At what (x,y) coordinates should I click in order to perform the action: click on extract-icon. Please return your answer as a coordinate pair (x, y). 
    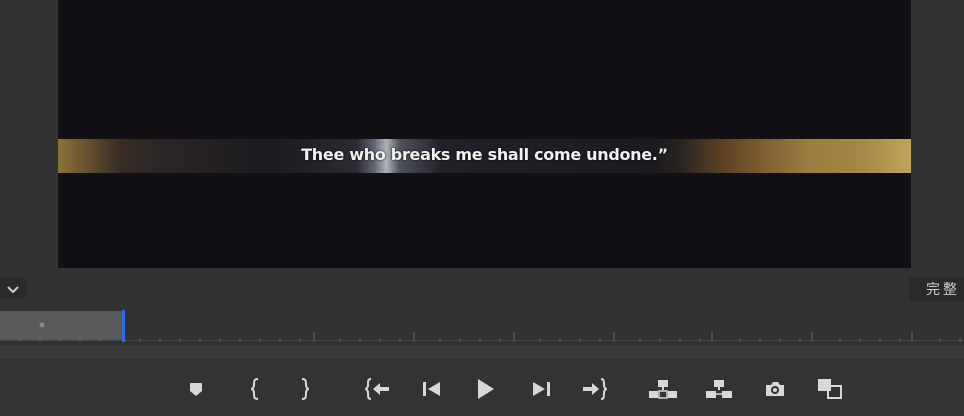
    Looking at the image, I should click on (719, 389).